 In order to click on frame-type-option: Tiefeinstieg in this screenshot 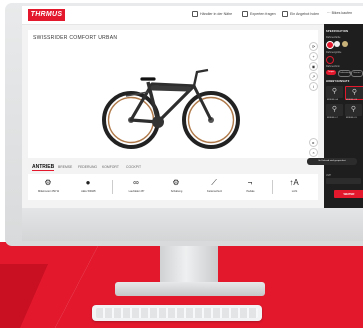, I will do `click(344, 73)`.